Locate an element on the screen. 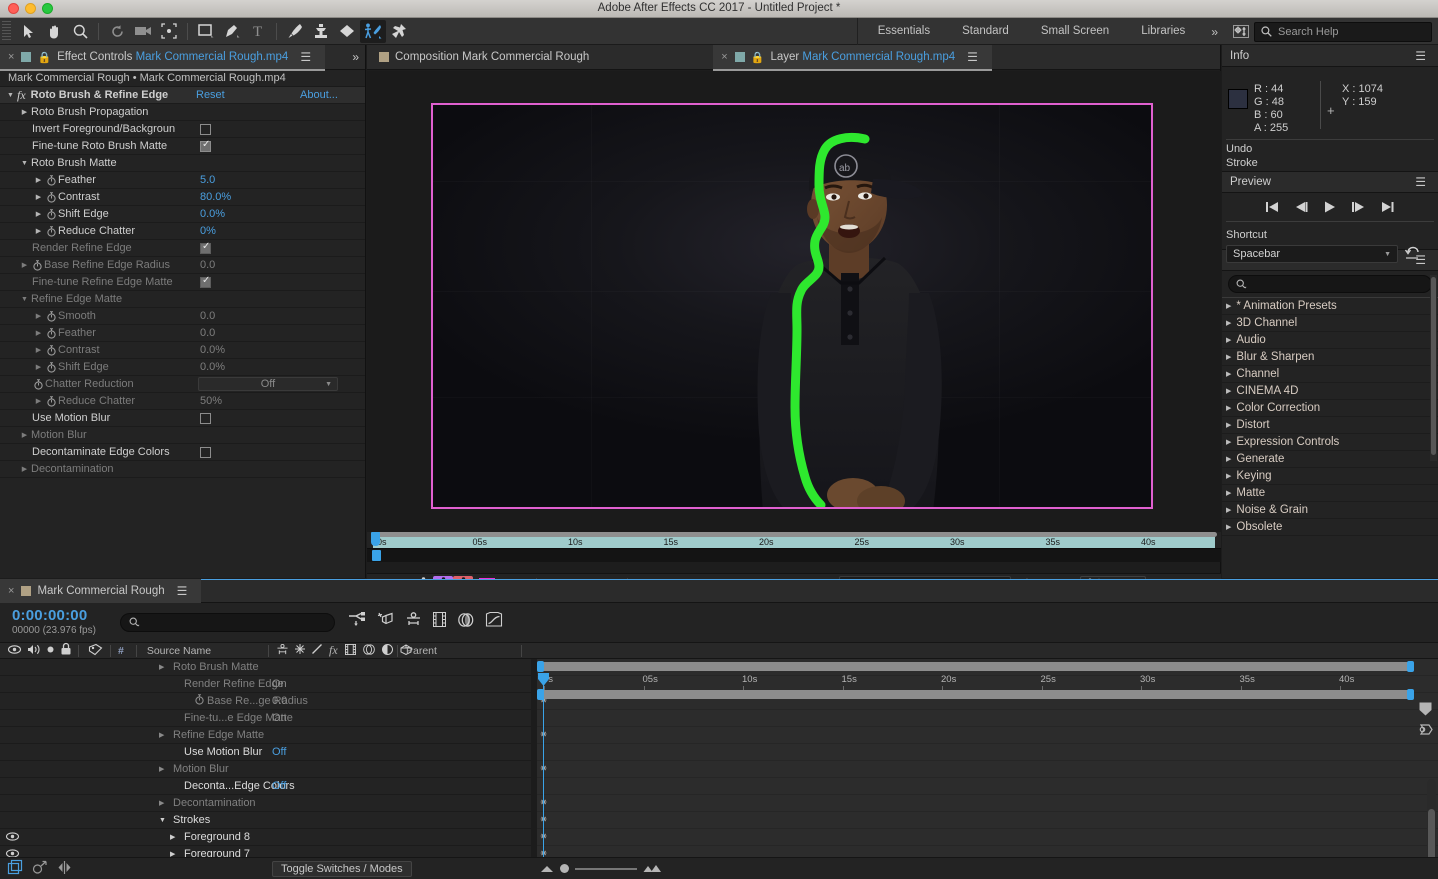 The image size is (1438, 879). frame-blending-switch-icon is located at coordinates (350, 650).